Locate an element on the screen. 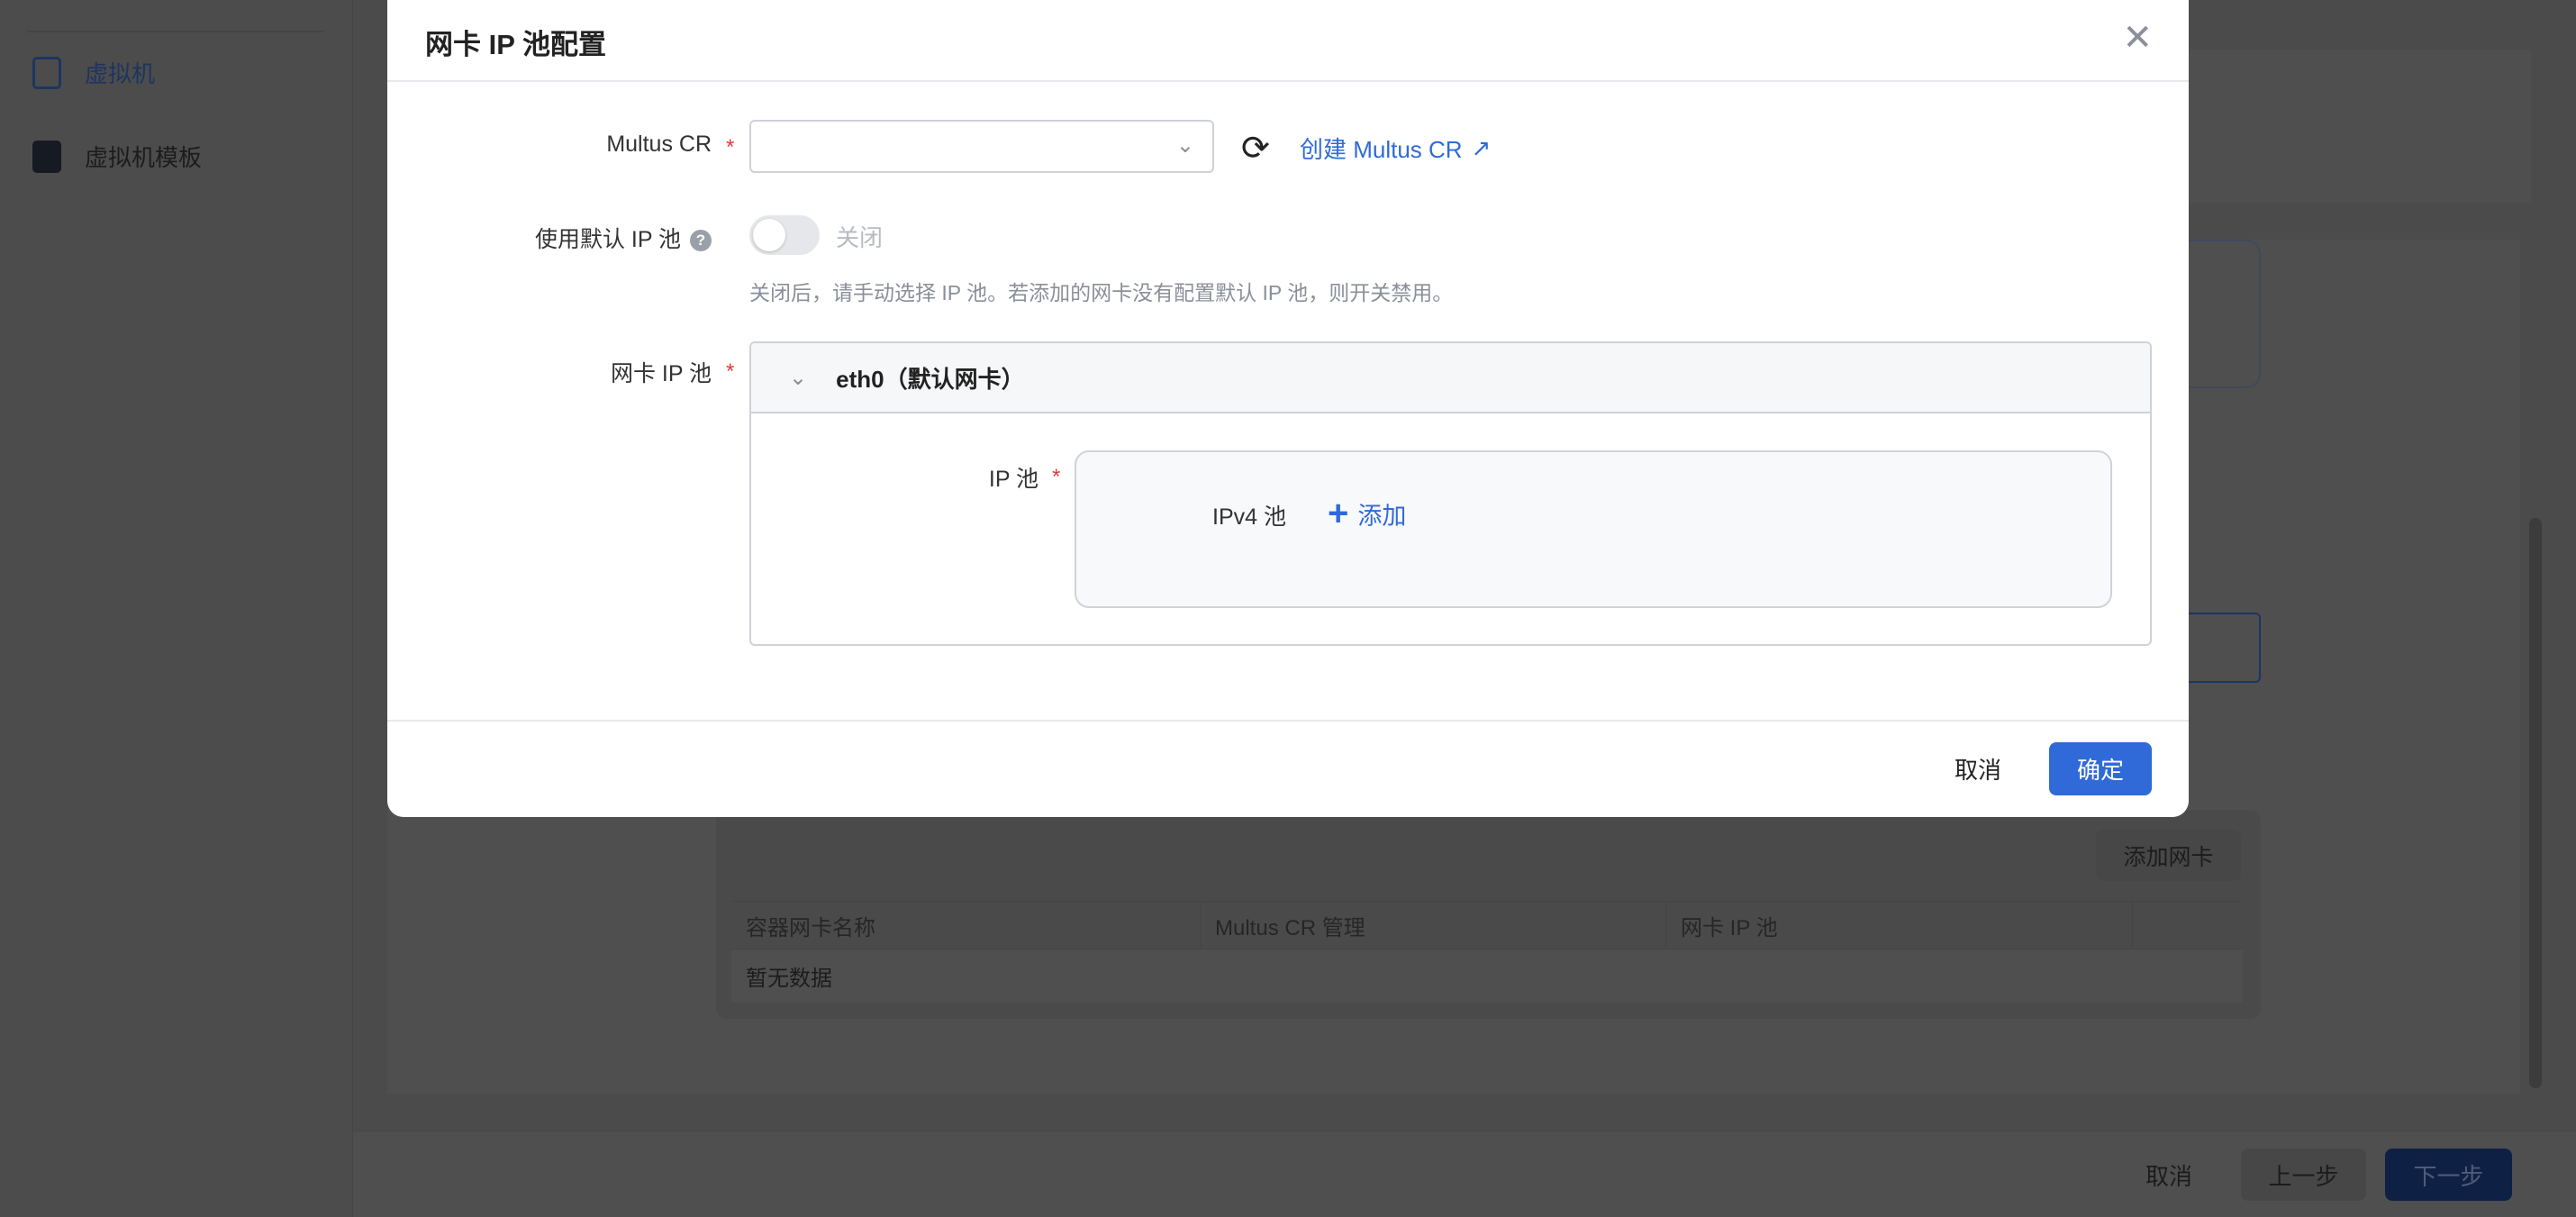  refresh-icon: ⟳ is located at coordinates (1256, 148).